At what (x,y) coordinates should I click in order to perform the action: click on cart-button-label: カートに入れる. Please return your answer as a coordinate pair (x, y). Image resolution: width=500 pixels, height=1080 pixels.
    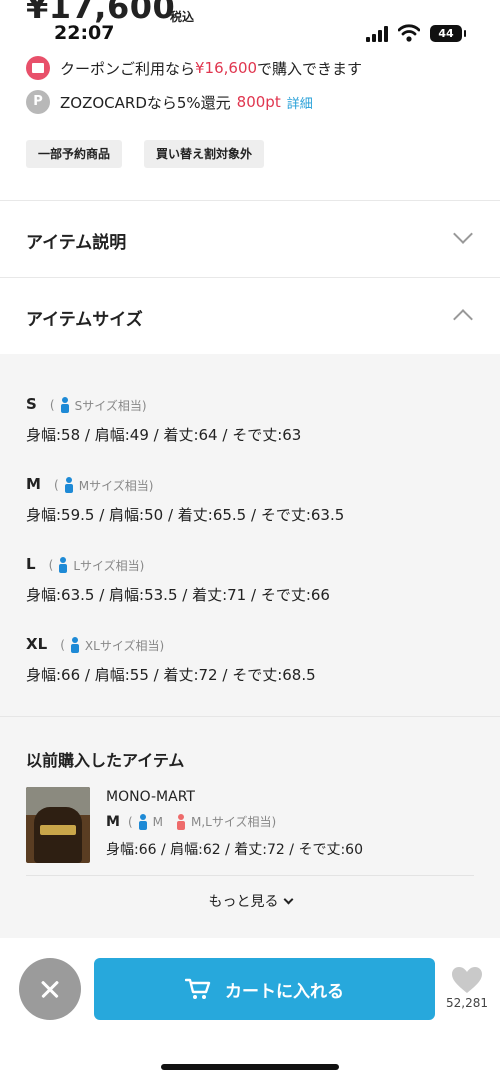
    Looking at the image, I should click on (284, 991).